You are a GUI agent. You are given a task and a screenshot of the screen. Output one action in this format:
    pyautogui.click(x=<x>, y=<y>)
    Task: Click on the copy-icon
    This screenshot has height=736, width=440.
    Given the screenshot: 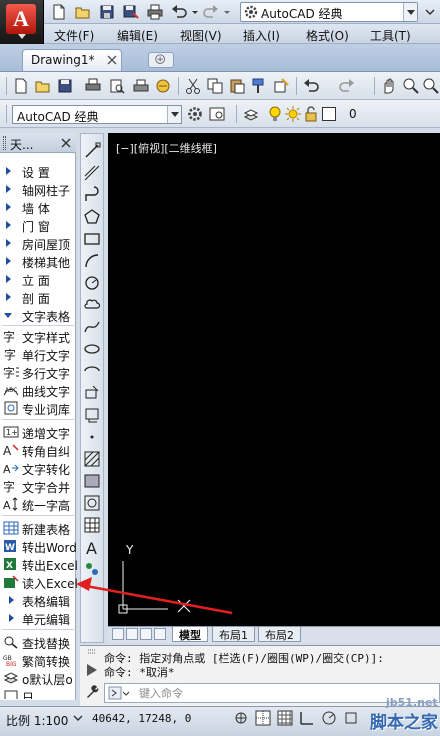 What is the action you would take?
    pyautogui.click(x=215, y=86)
    